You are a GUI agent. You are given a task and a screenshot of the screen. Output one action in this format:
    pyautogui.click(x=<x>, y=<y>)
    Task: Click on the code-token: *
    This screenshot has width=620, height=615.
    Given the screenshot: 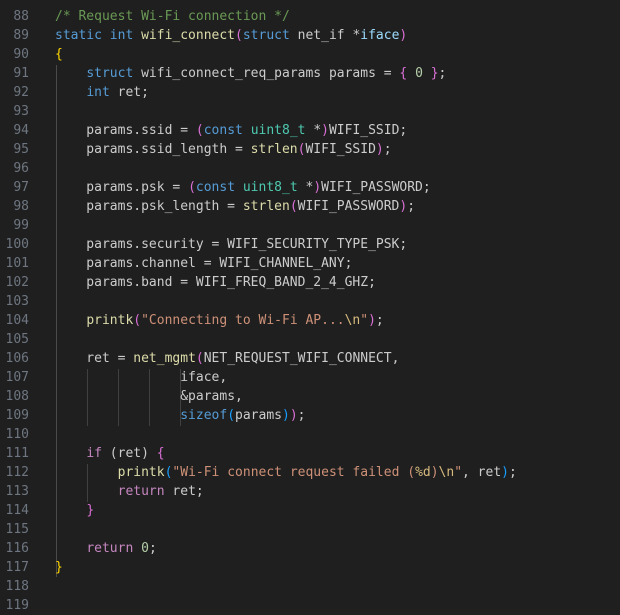 What is the action you would take?
    pyautogui.click(x=317, y=130)
    